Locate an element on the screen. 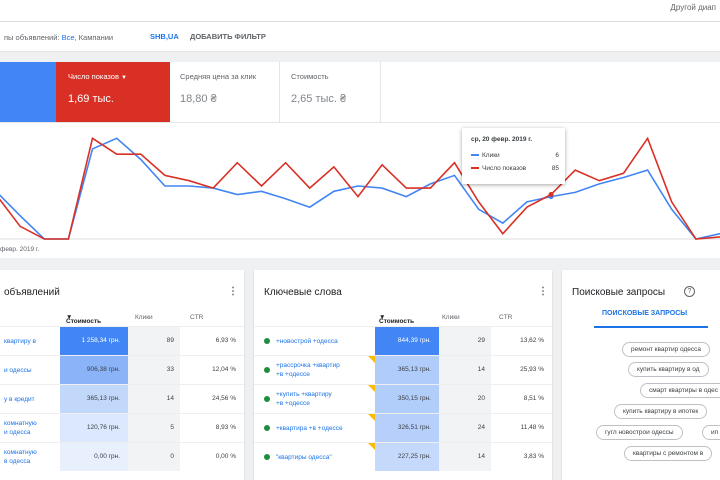 The image size is (720, 480). cost-cell: 906,38 грн. is located at coordinates (94, 370).